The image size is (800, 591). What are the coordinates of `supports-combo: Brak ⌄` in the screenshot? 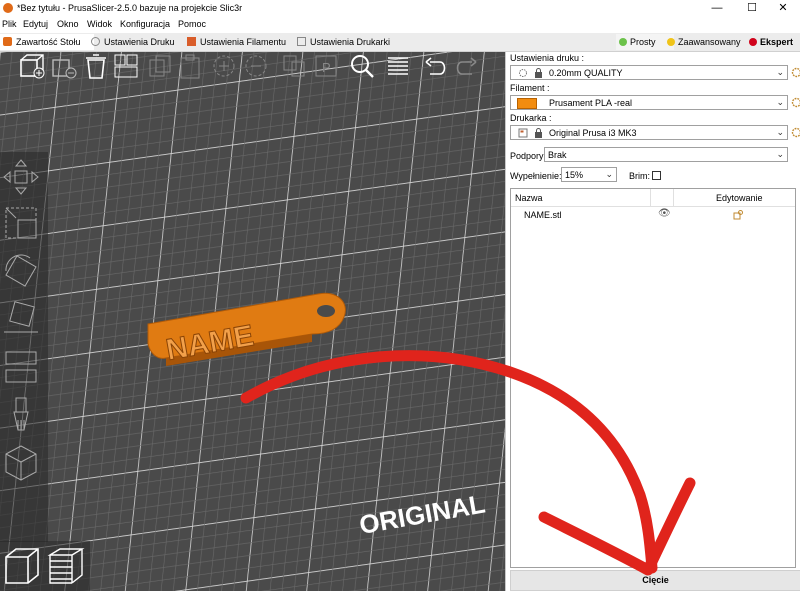 It's located at (666, 154).